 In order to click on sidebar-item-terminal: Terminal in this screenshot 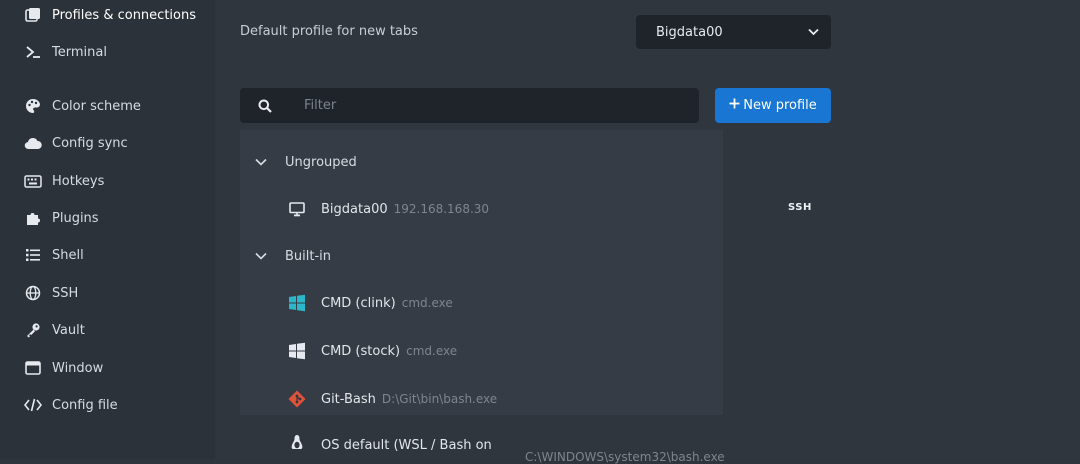, I will do `click(65, 52)`.